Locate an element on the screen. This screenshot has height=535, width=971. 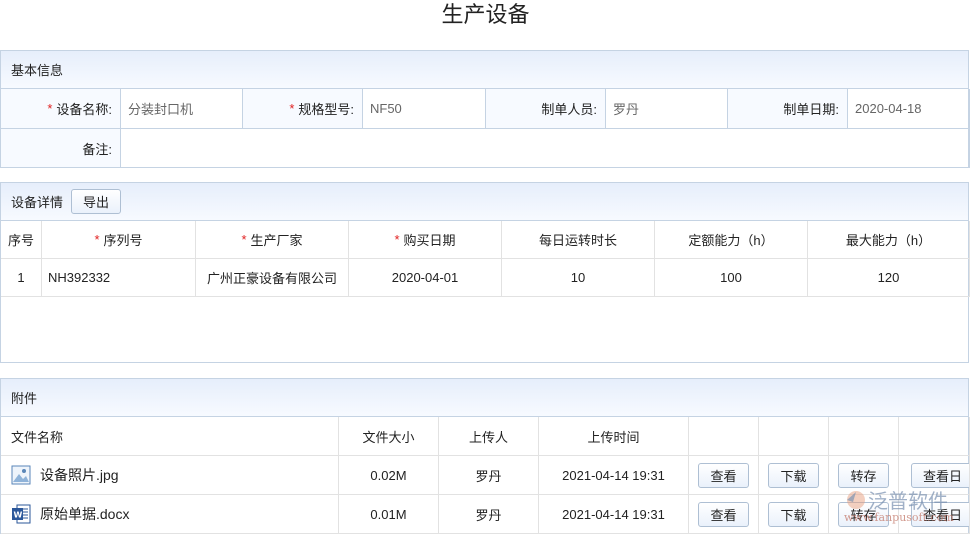
remark-label-text: 备注: is located at coordinates (97, 149).